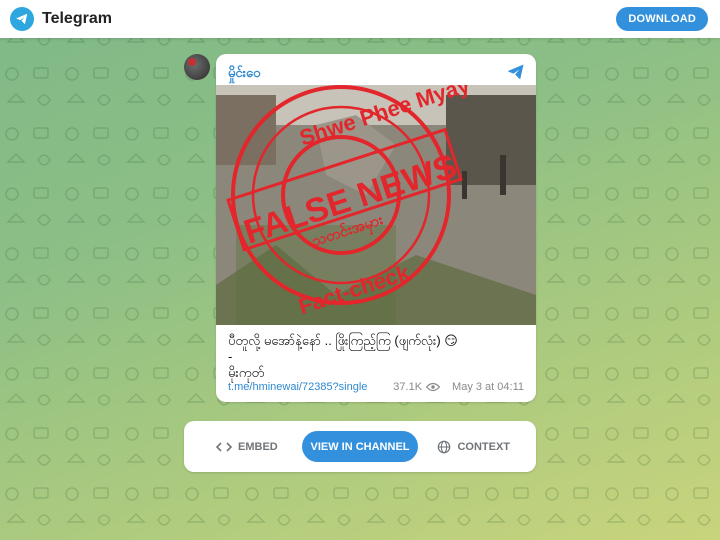 This screenshot has height=540, width=720. I want to click on embed-label: EMBED, so click(258, 446).